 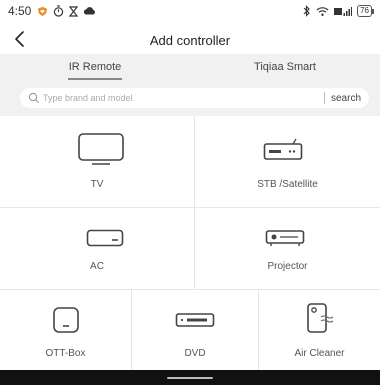 I want to click on page-title: Add controller, so click(x=190, y=40).